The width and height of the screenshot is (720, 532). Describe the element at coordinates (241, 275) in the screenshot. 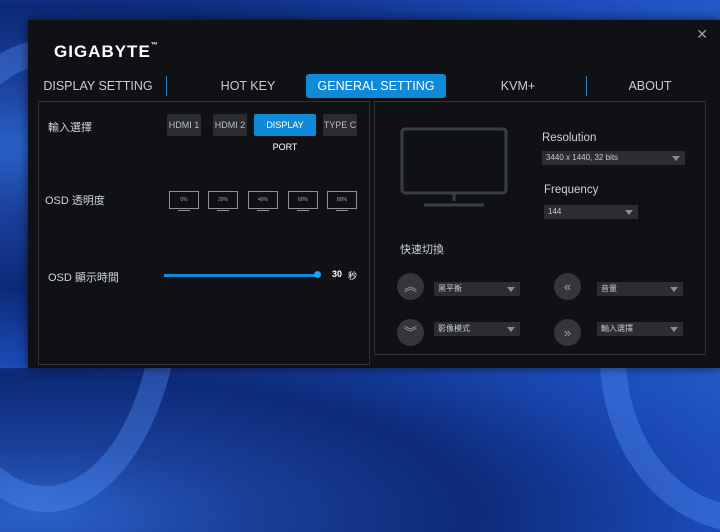

I see `osd-time-slider` at that location.